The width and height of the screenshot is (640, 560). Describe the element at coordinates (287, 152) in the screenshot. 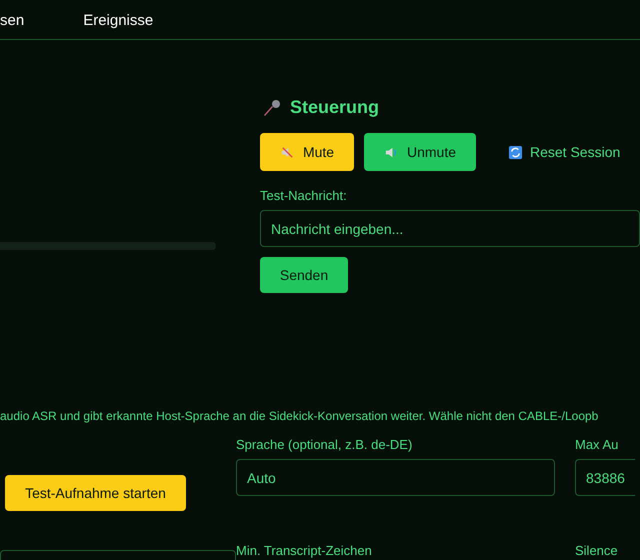

I see `muted-speaker-icon` at that location.